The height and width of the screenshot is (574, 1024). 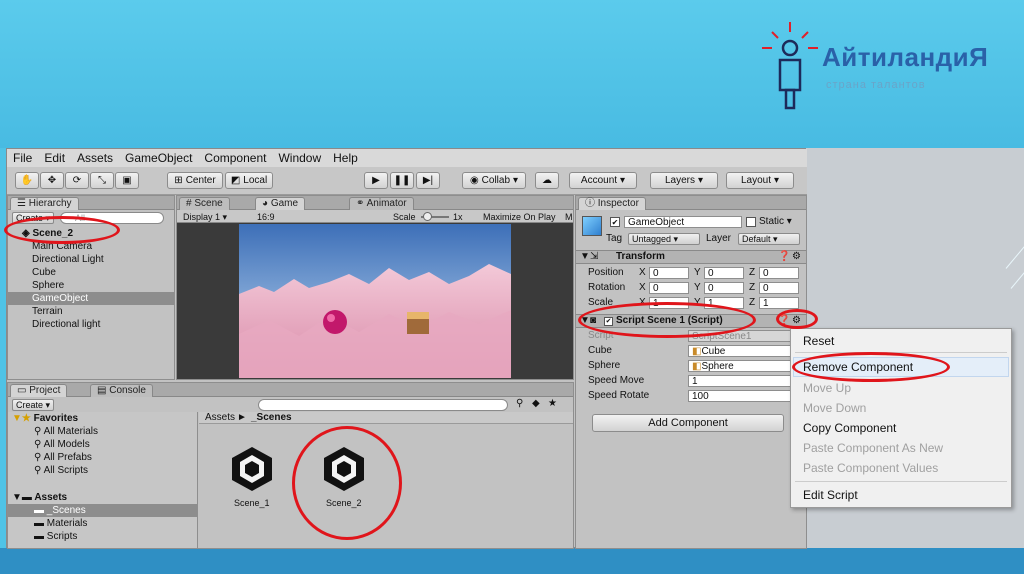 What do you see at coordinates (779, 273) in the screenshot?
I see `position-z-input: 0` at bounding box center [779, 273].